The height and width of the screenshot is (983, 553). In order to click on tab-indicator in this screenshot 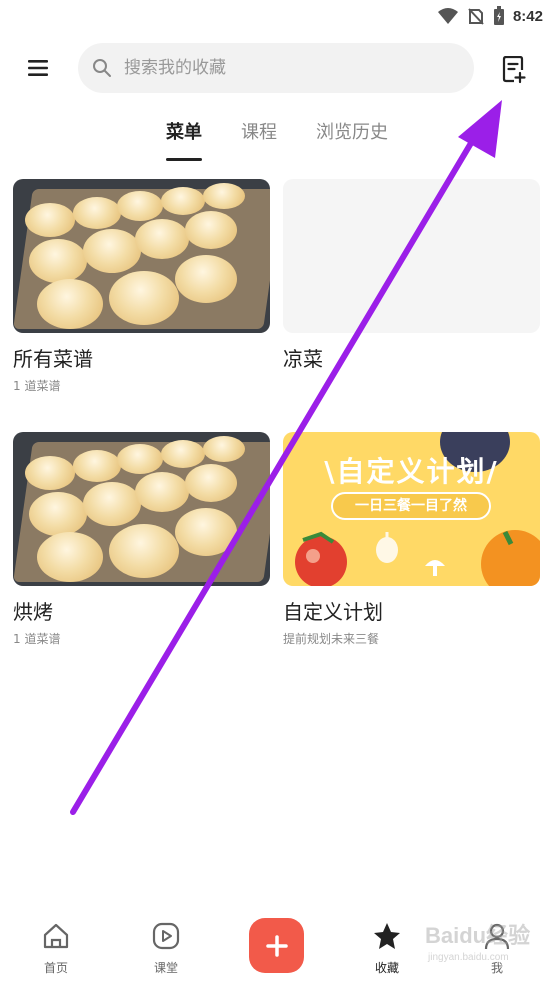, I will do `click(184, 159)`.